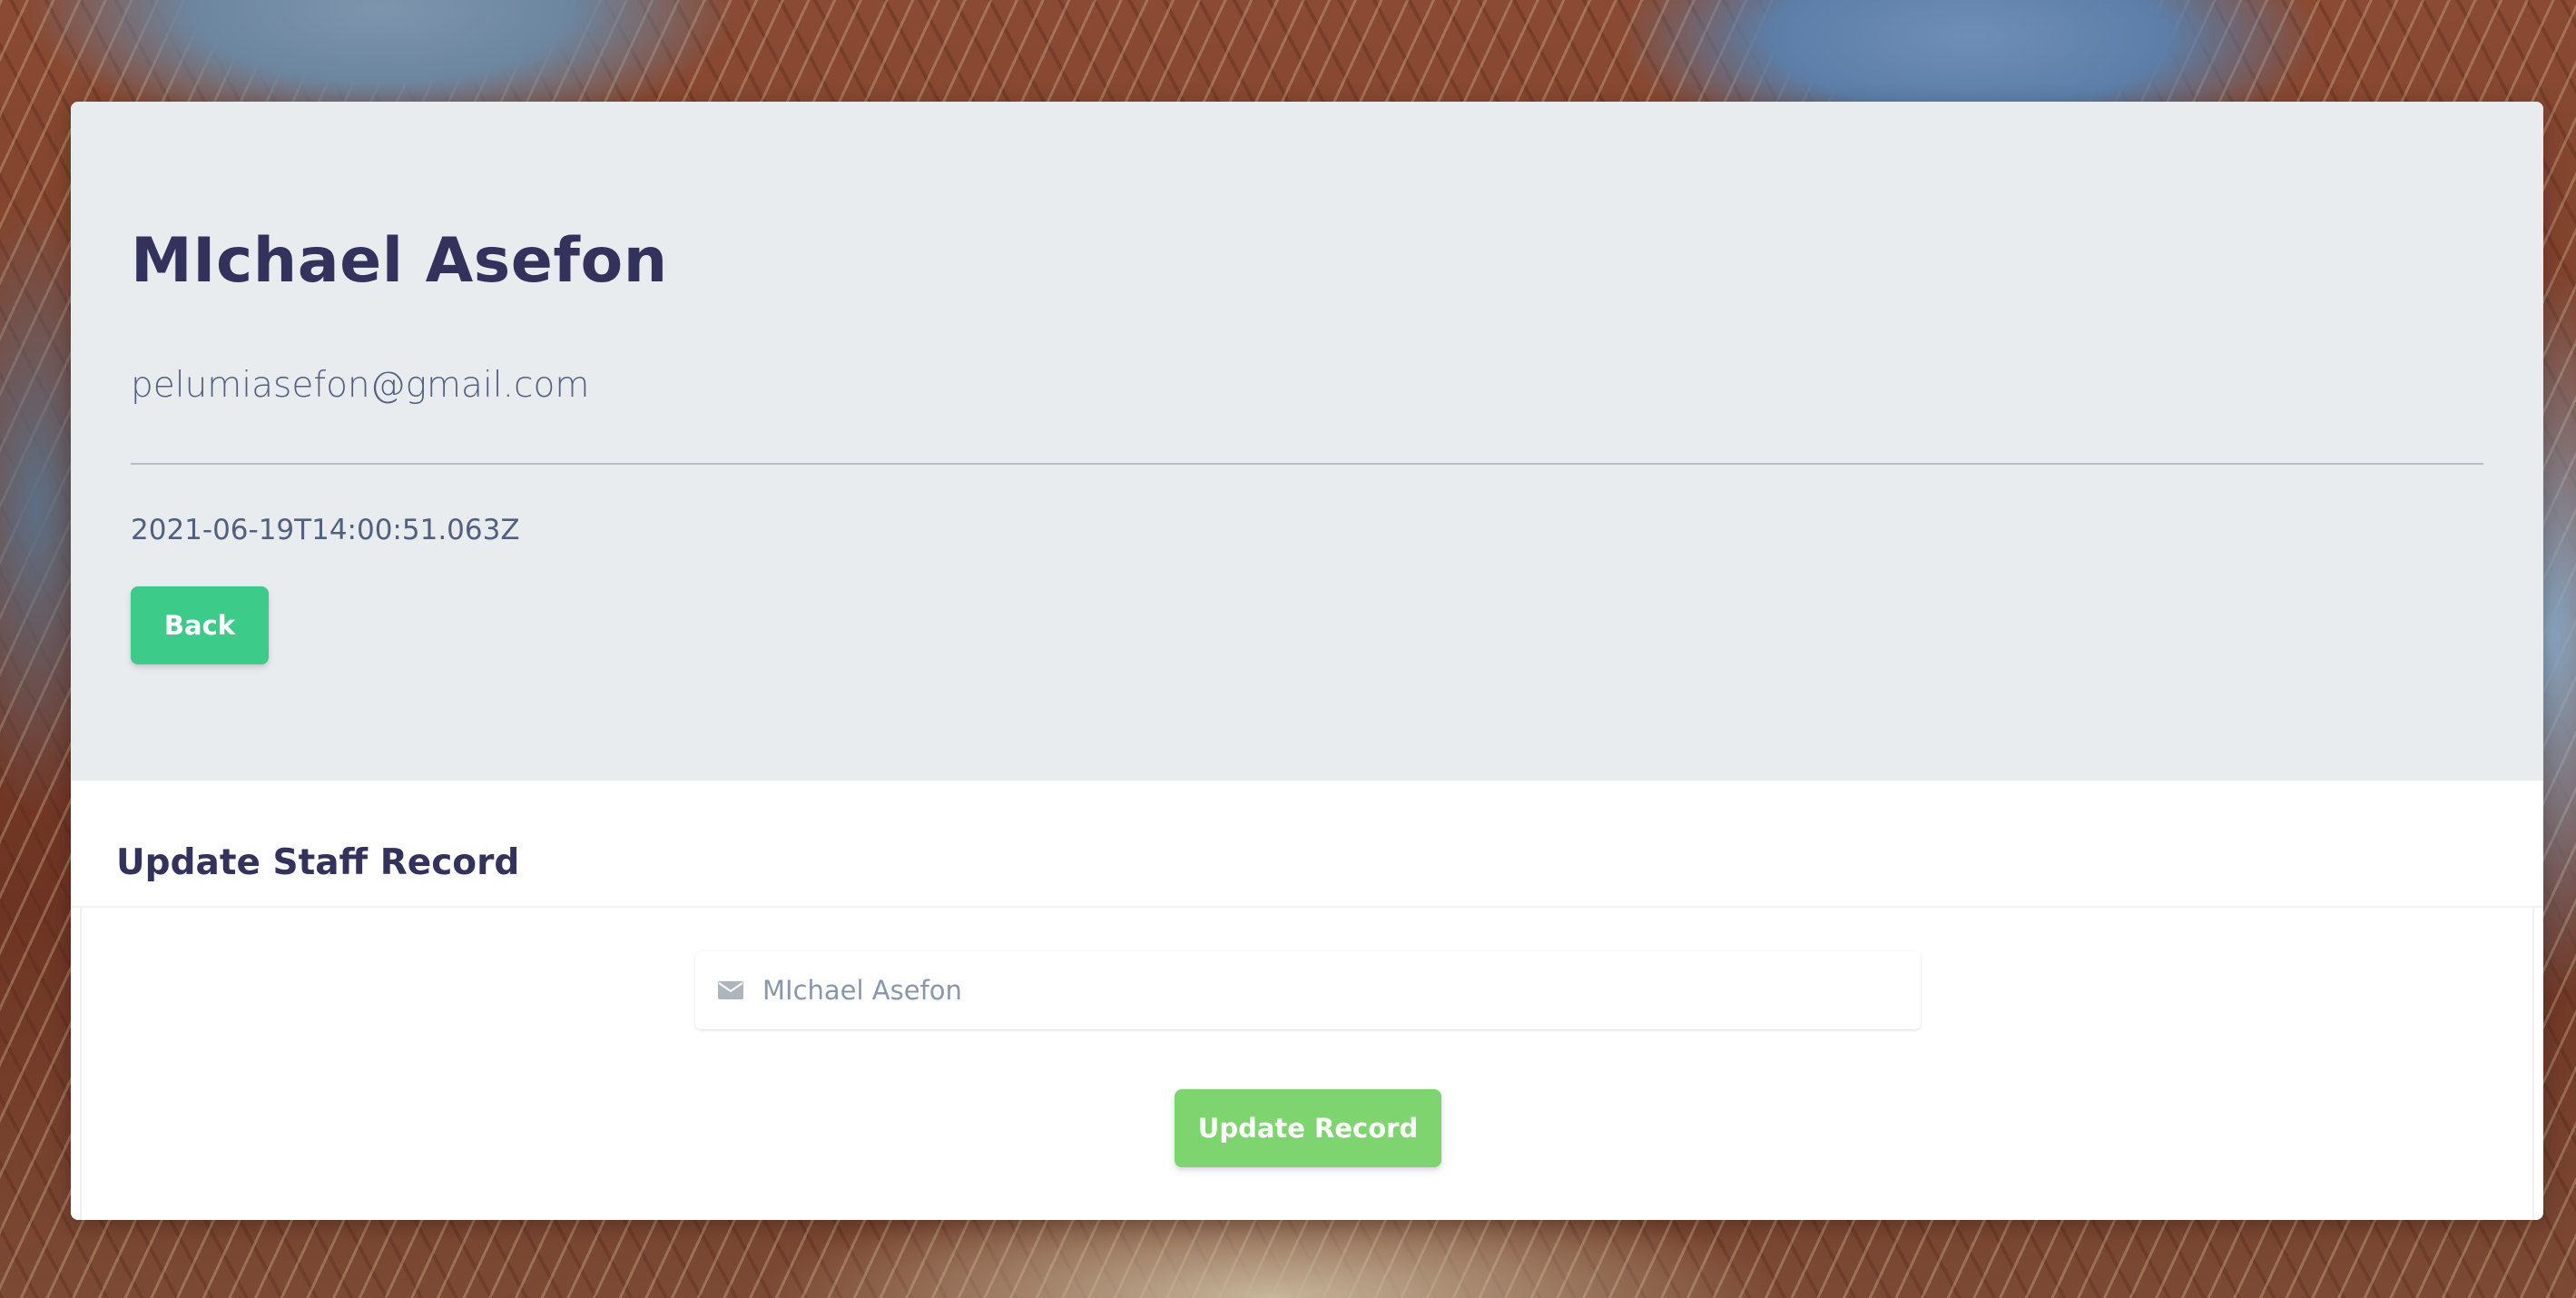 The width and height of the screenshot is (2576, 1298). I want to click on update-section-title: Update Staff Record, so click(318, 862).